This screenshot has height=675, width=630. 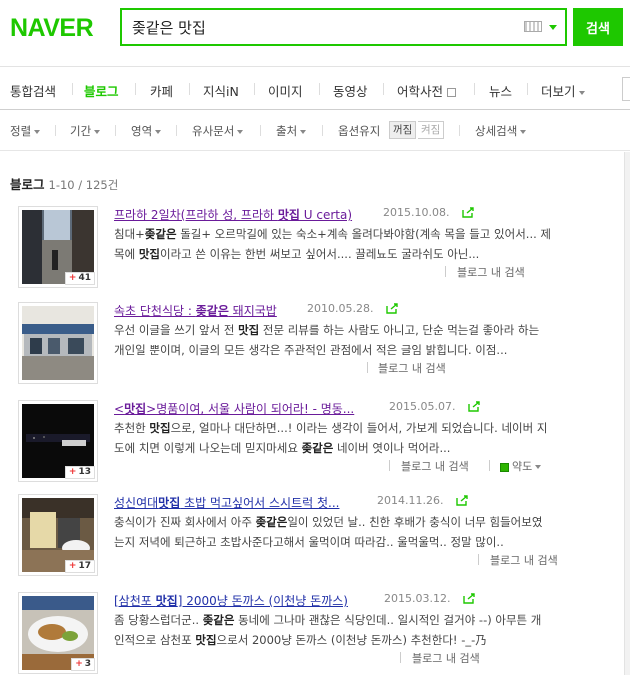 What do you see at coordinates (315, 88) in the screenshot?
I see `category-tabs: 통합검색 블로그 카페 지식iN 이미지 동영상 어학사전 뉴스 더보기` at bounding box center [315, 88].